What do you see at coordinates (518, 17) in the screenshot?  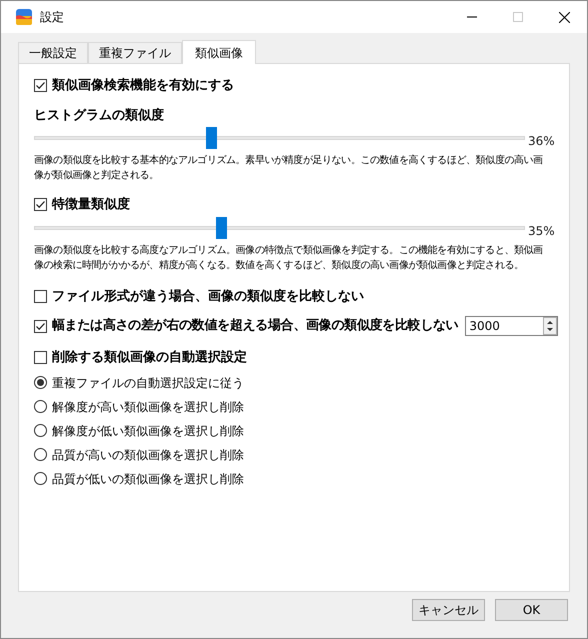 I see `maximize-icon` at bounding box center [518, 17].